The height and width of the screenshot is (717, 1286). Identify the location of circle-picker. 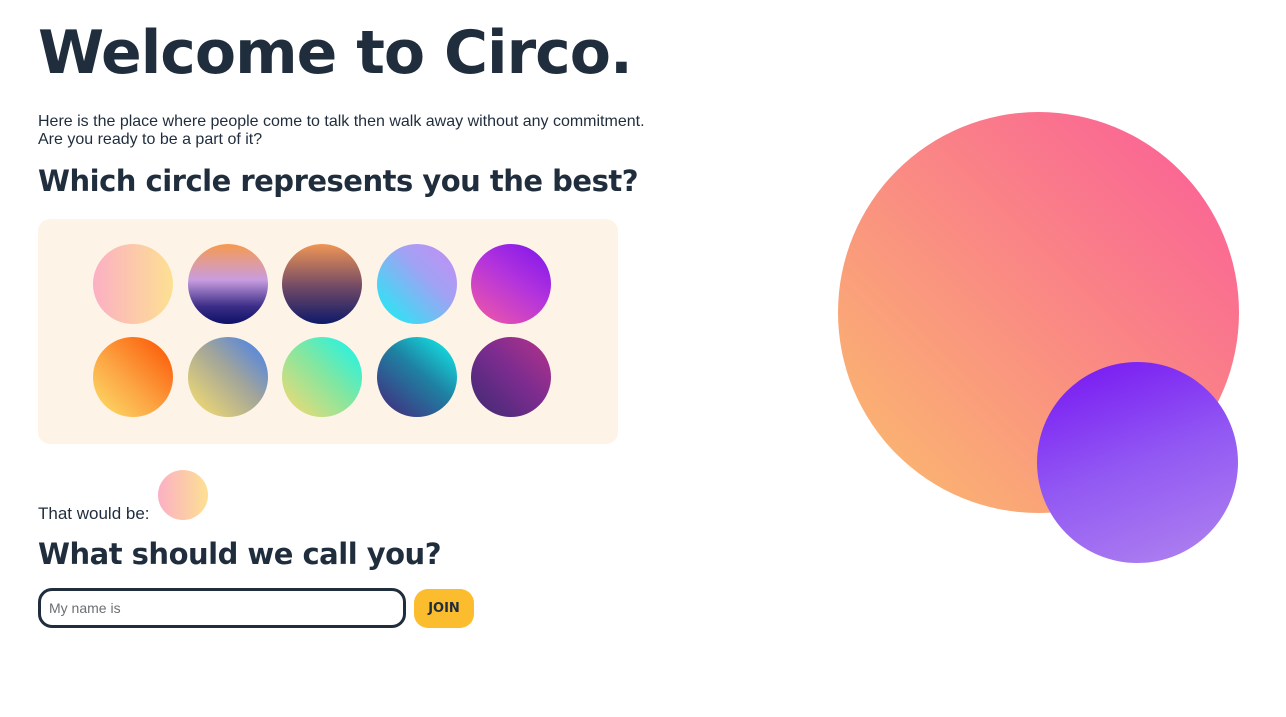
(328, 331).